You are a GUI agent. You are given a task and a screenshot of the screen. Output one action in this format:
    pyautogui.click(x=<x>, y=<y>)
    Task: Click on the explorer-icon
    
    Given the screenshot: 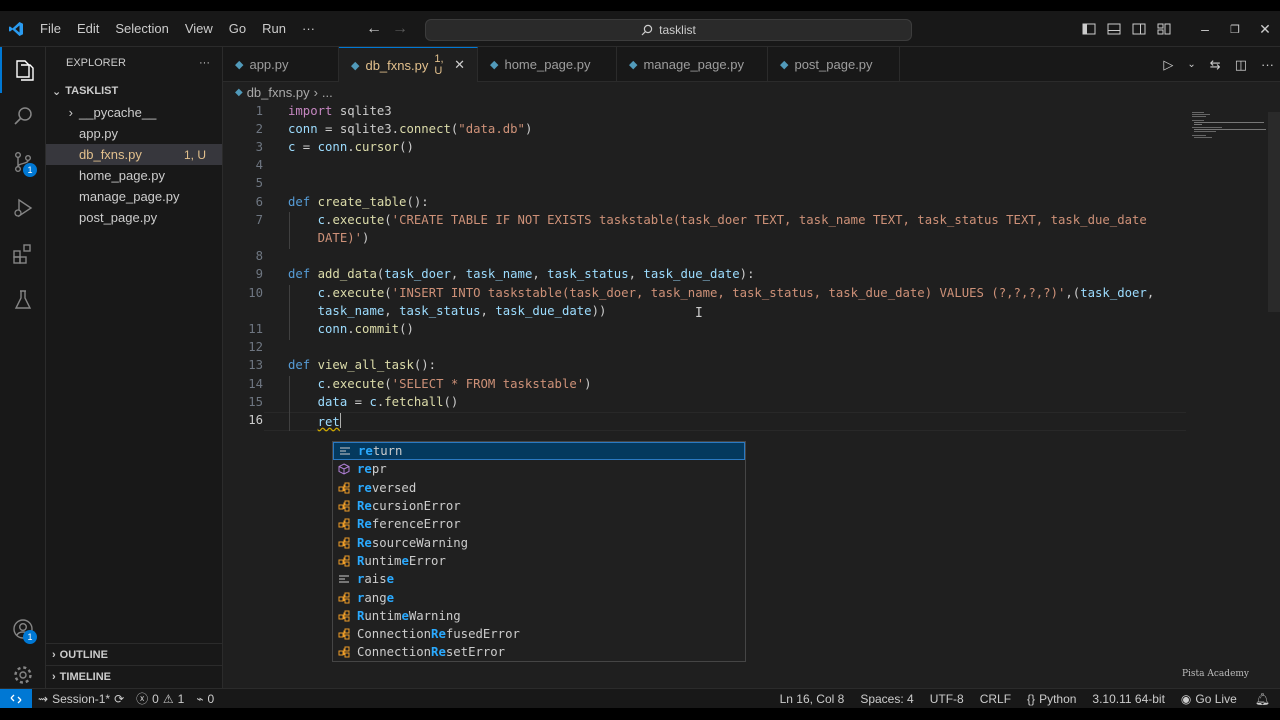 What is the action you would take?
    pyautogui.click(x=23, y=70)
    